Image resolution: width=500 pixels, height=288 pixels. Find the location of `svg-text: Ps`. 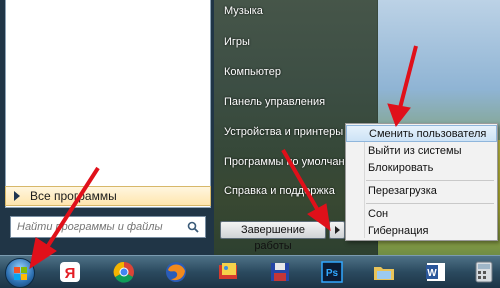

svg-text: Ps is located at coordinates (332, 273).